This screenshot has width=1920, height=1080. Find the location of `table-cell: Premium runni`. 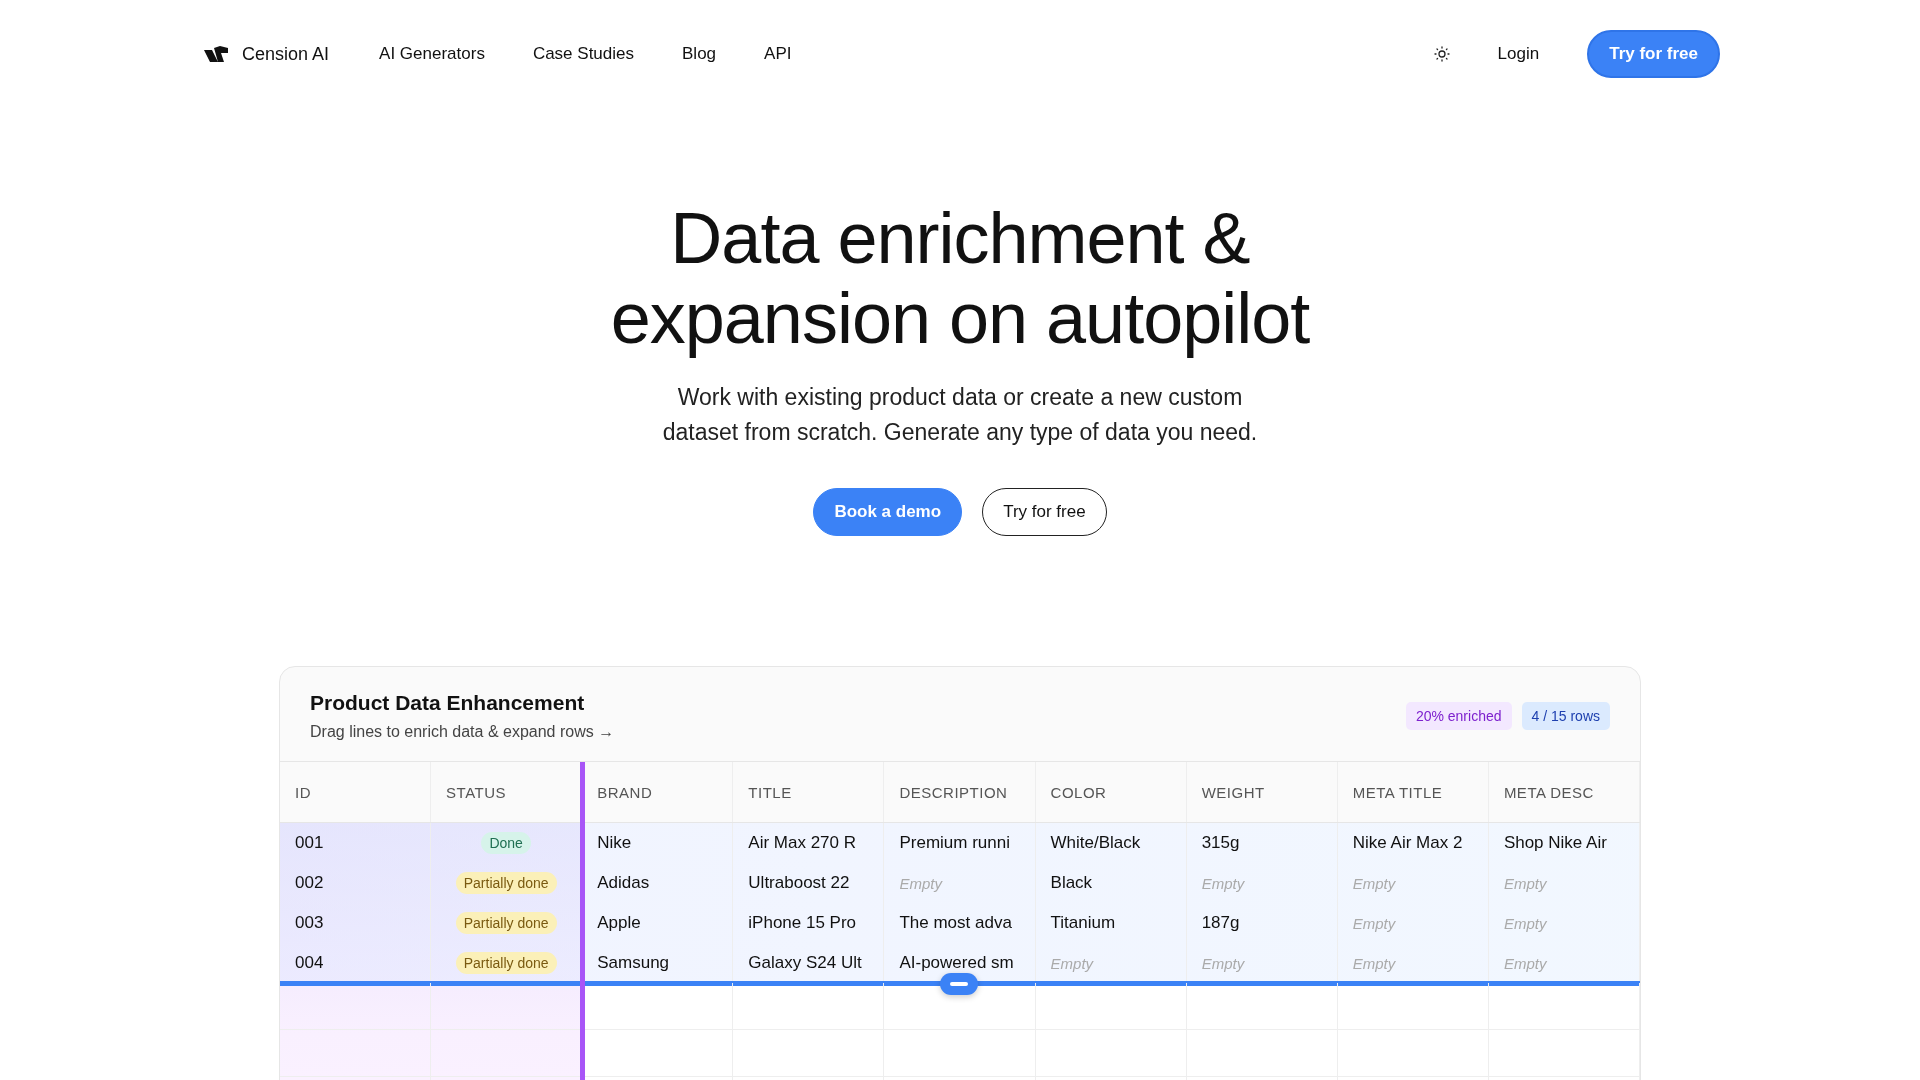

table-cell: Premium runni is located at coordinates (954, 843).